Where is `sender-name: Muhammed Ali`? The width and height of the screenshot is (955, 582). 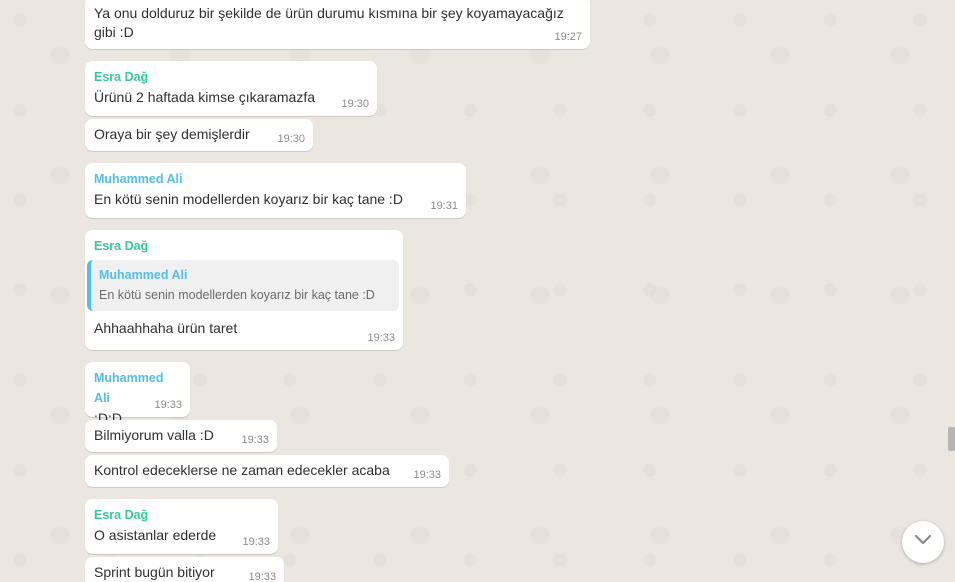 sender-name: Muhammed Ali is located at coordinates (138, 179).